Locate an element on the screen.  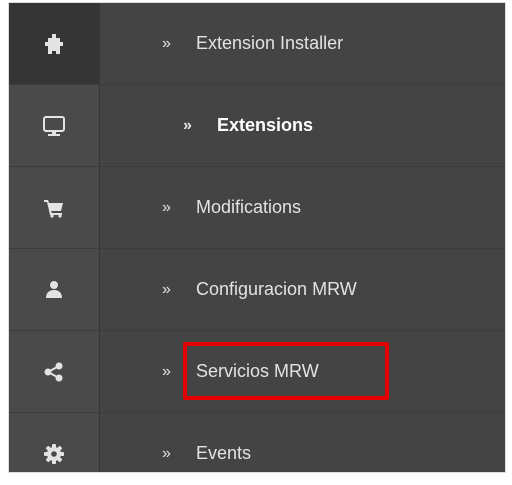
gear-icon is located at coordinates (54, 442).